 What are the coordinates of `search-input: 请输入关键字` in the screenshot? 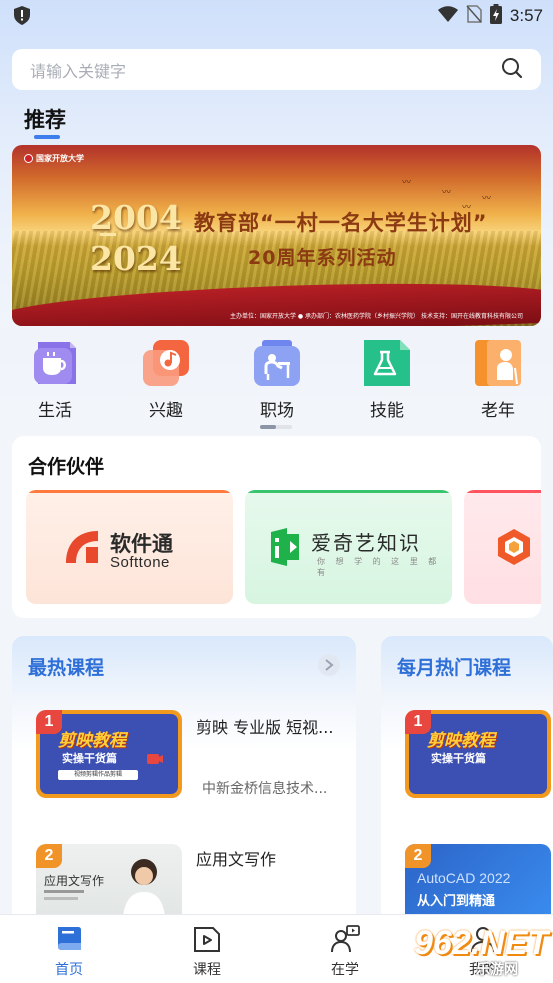 It's located at (78, 70).